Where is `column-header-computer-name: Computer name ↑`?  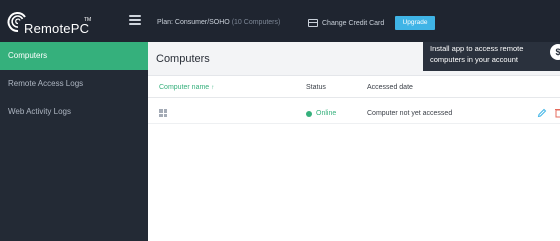 column-header-computer-name: Computer name ↑ is located at coordinates (186, 87).